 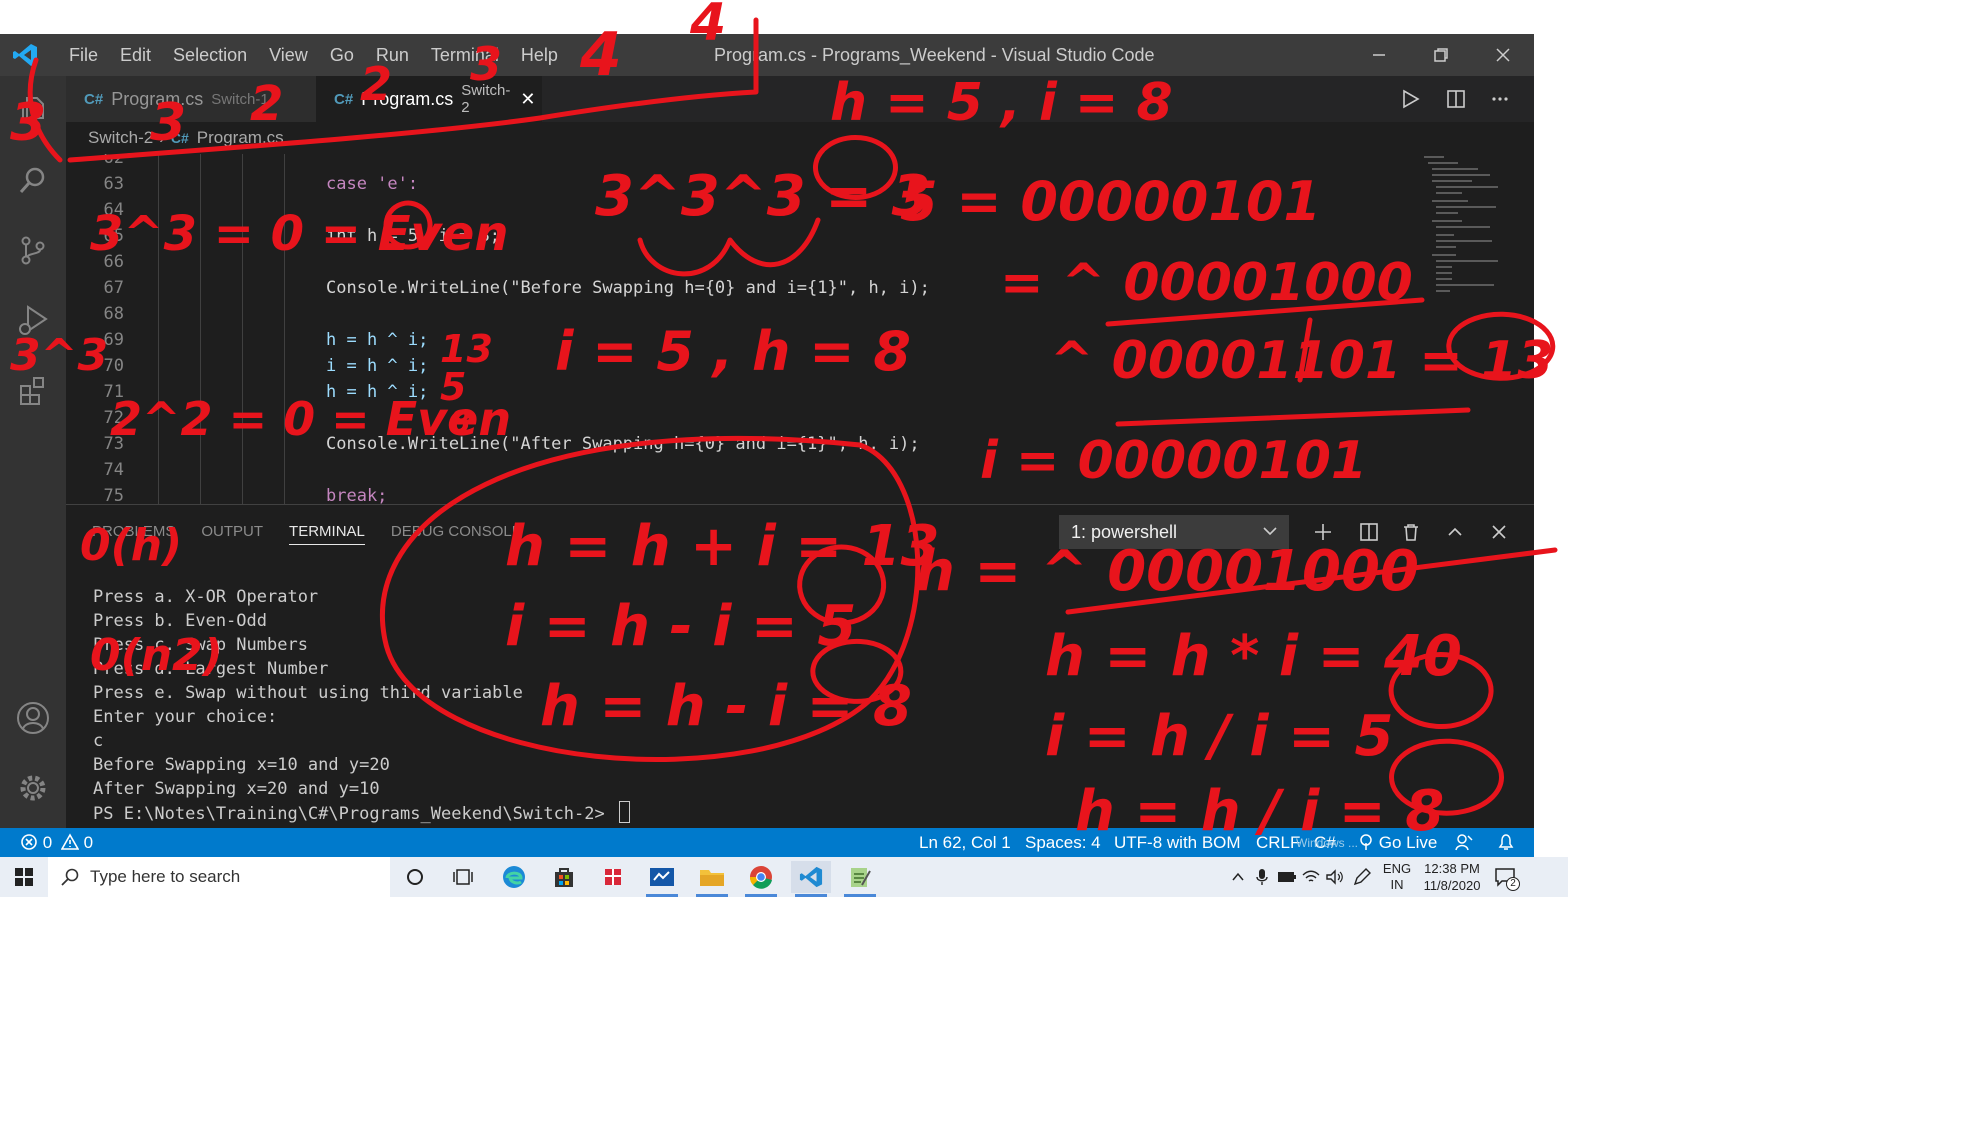 What do you see at coordinates (662, 879) in the screenshot?
I see `whiteboard-taskbar-button` at bounding box center [662, 879].